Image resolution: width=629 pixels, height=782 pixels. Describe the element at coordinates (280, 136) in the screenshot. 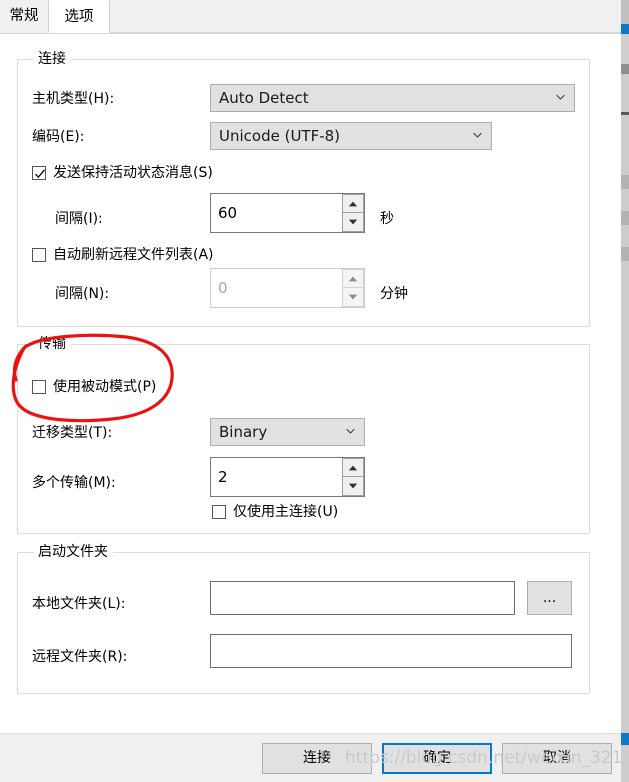

I see `encoding-value: Unicode (UTF-8)` at that location.